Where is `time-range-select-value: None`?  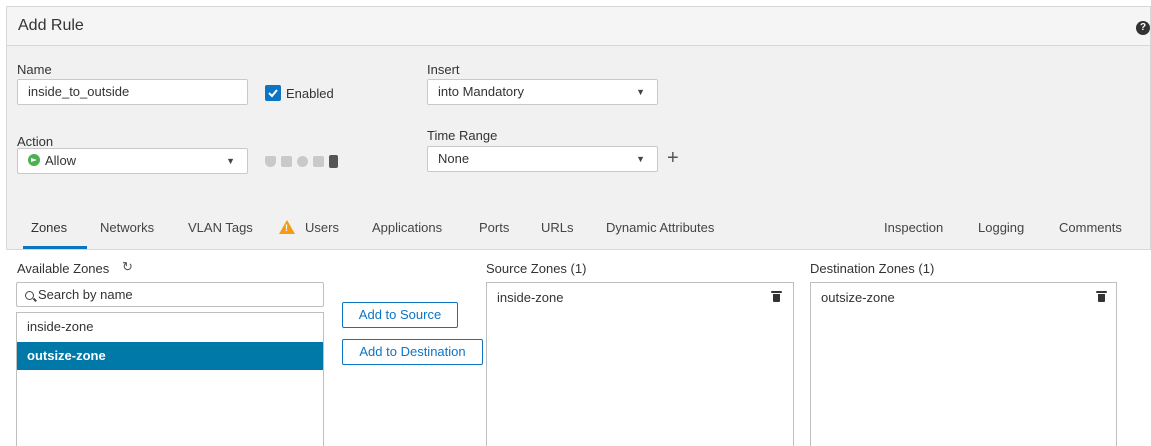 time-range-select-value: None is located at coordinates (454, 158).